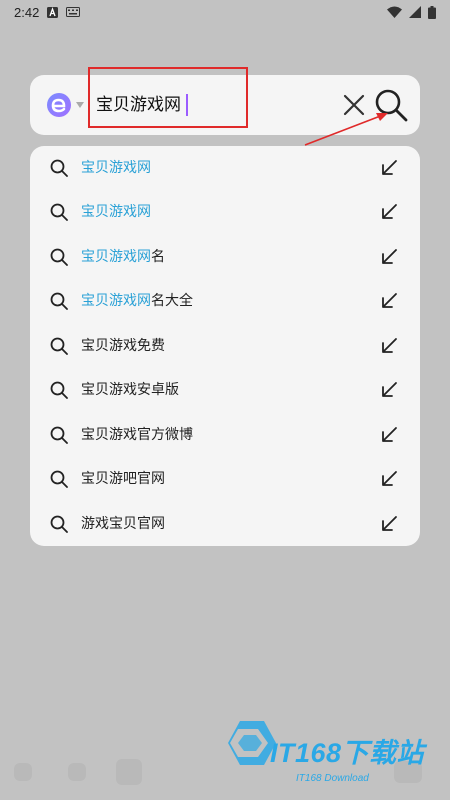 The image size is (450, 800). Describe the element at coordinates (80, 105) in the screenshot. I see `chevron-down-icon` at that location.